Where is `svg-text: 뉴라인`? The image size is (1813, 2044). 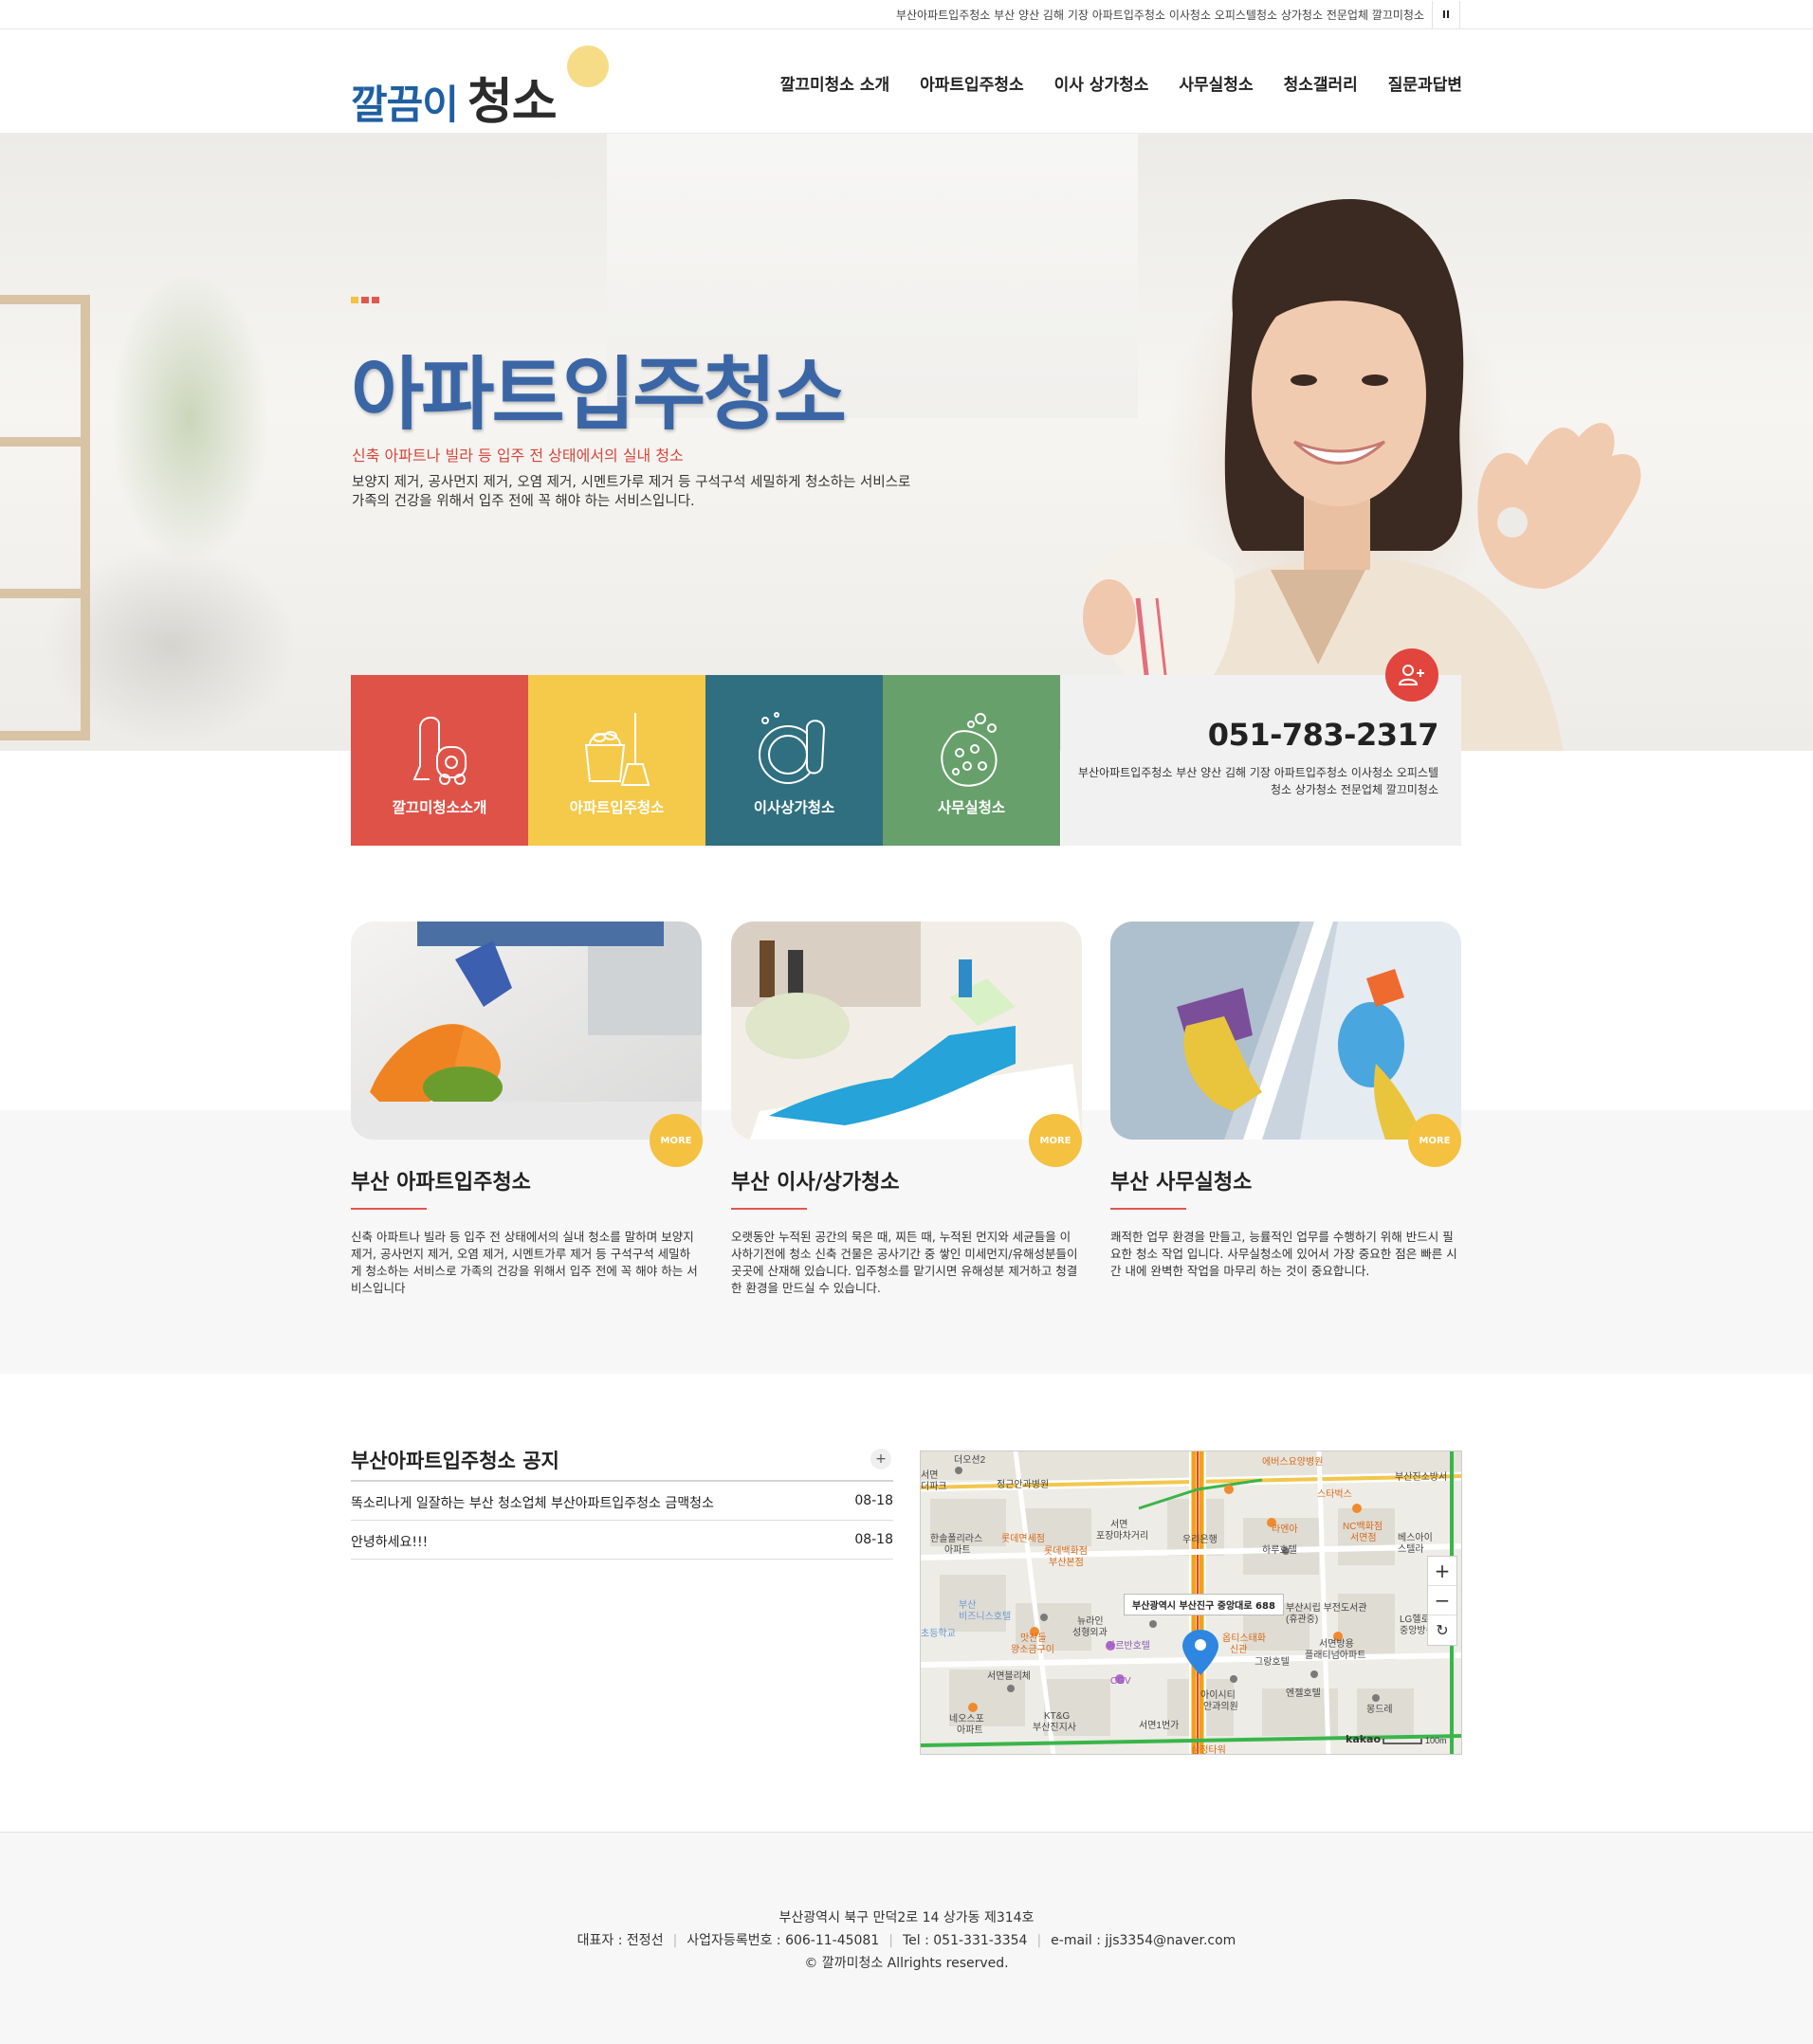 svg-text: 뉴라인 is located at coordinates (1090, 1621).